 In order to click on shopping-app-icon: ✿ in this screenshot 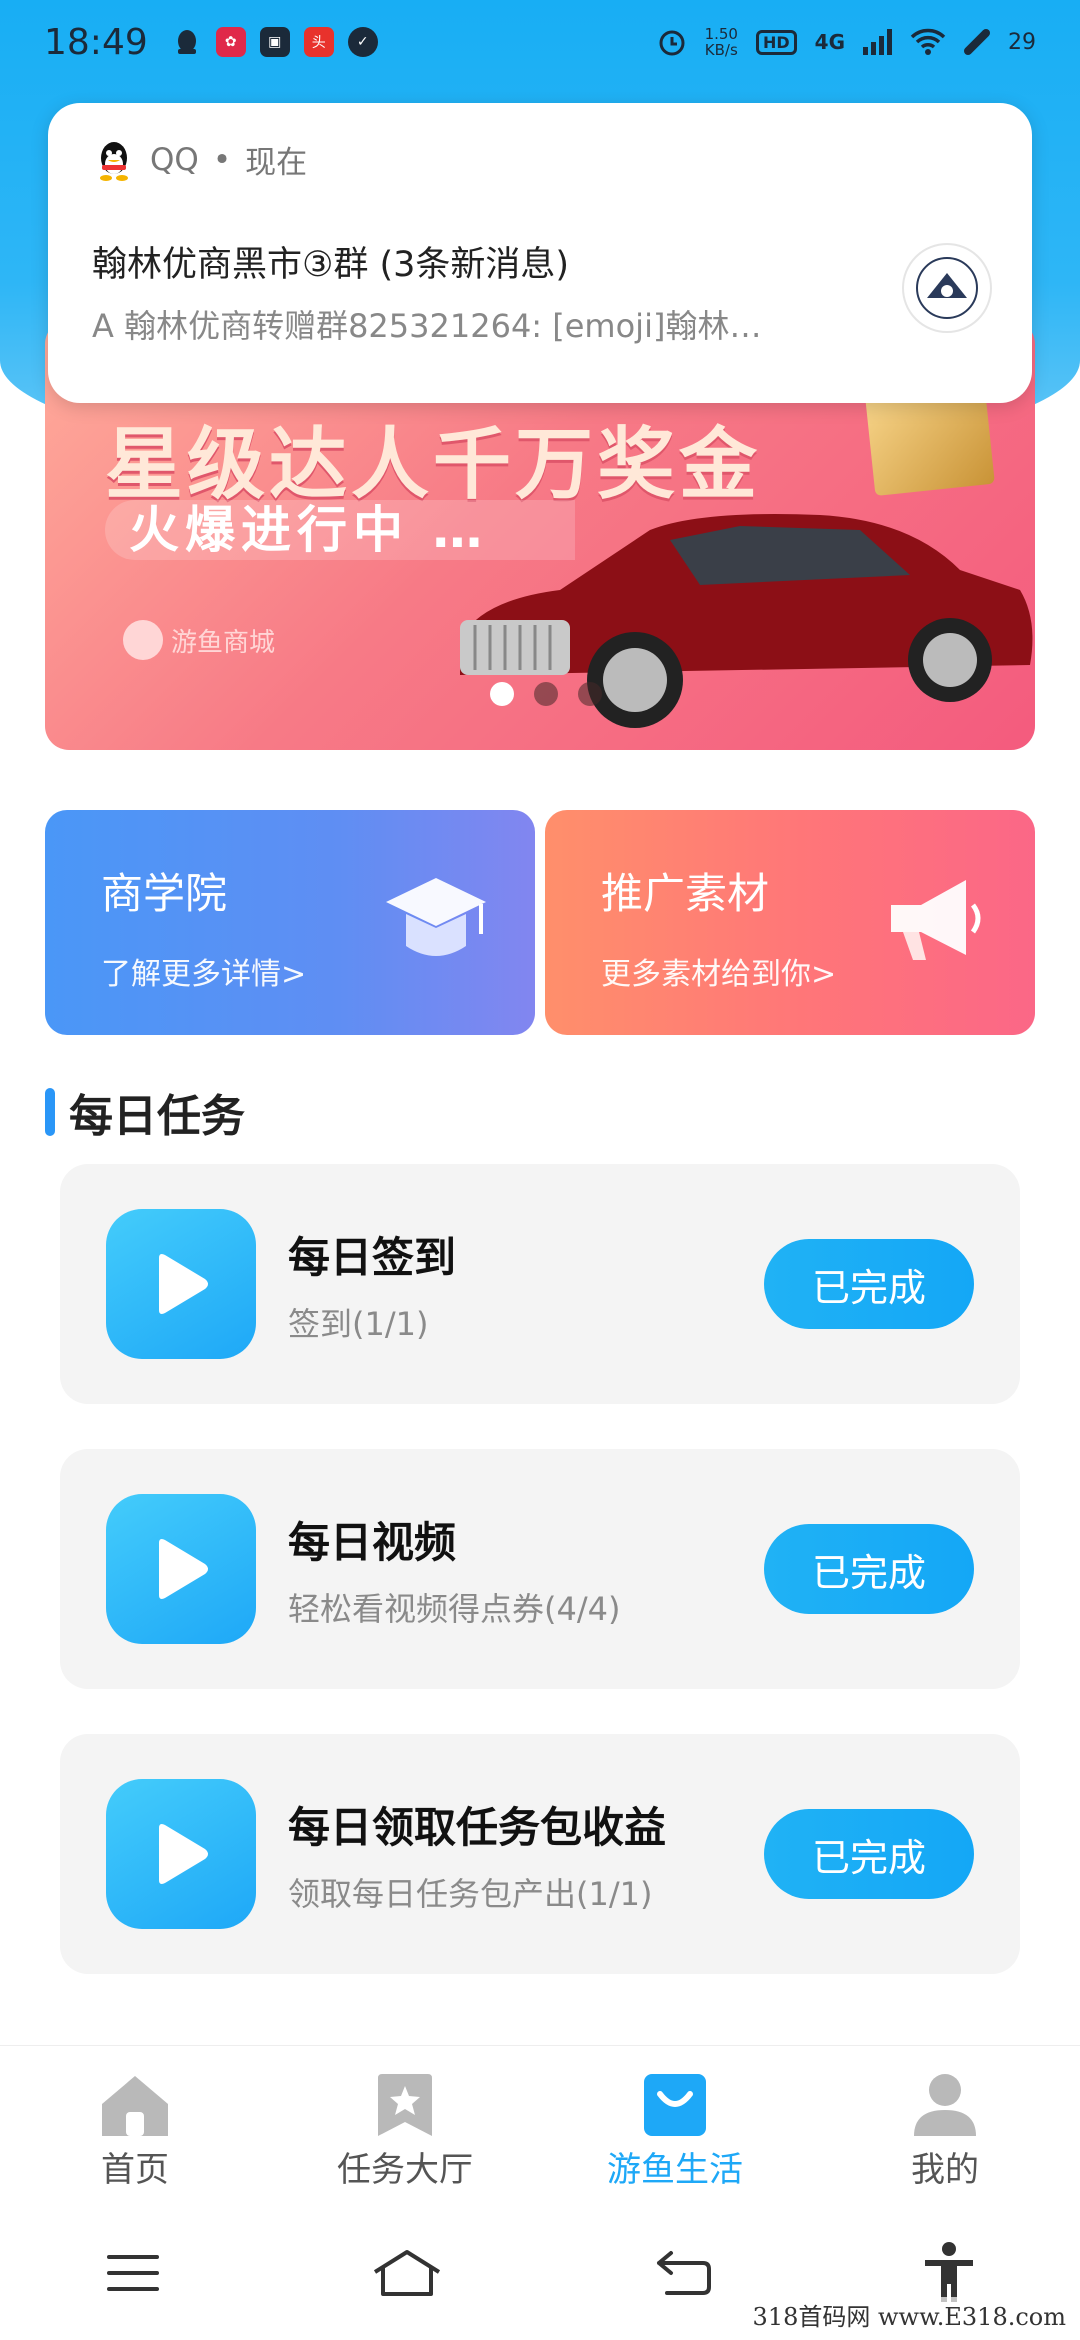, I will do `click(230, 42)`.